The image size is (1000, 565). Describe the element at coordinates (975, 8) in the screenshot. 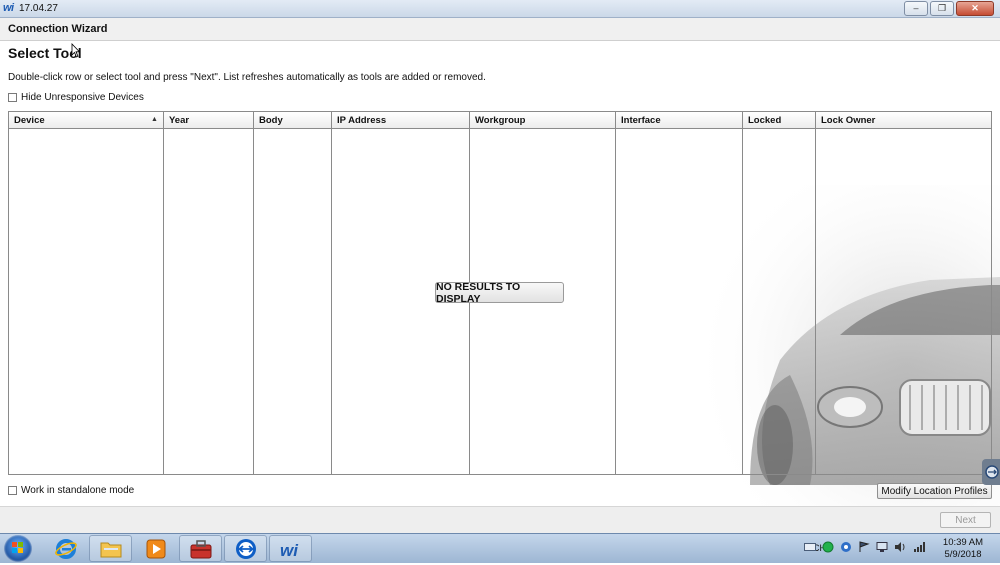

I see `close-button: ✕` at that location.